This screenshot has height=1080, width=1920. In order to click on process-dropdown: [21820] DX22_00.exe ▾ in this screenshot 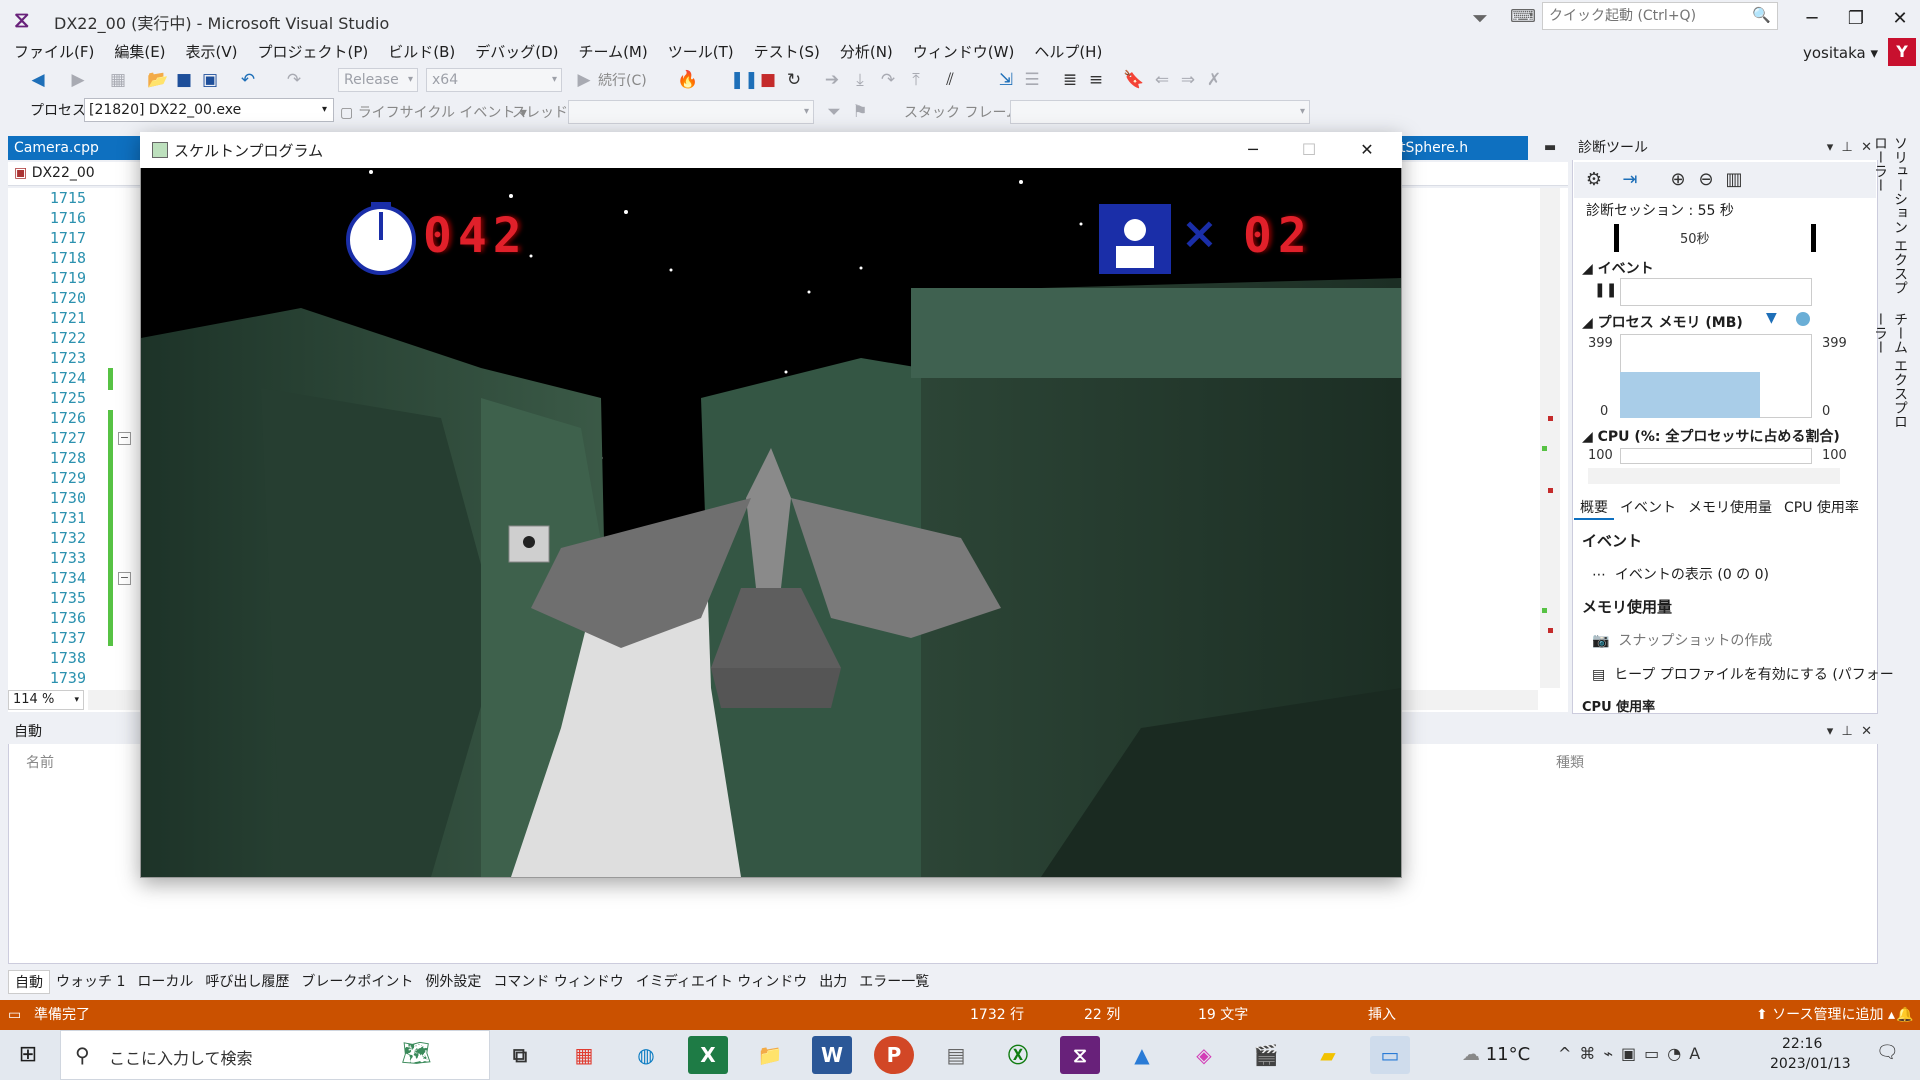, I will do `click(209, 110)`.